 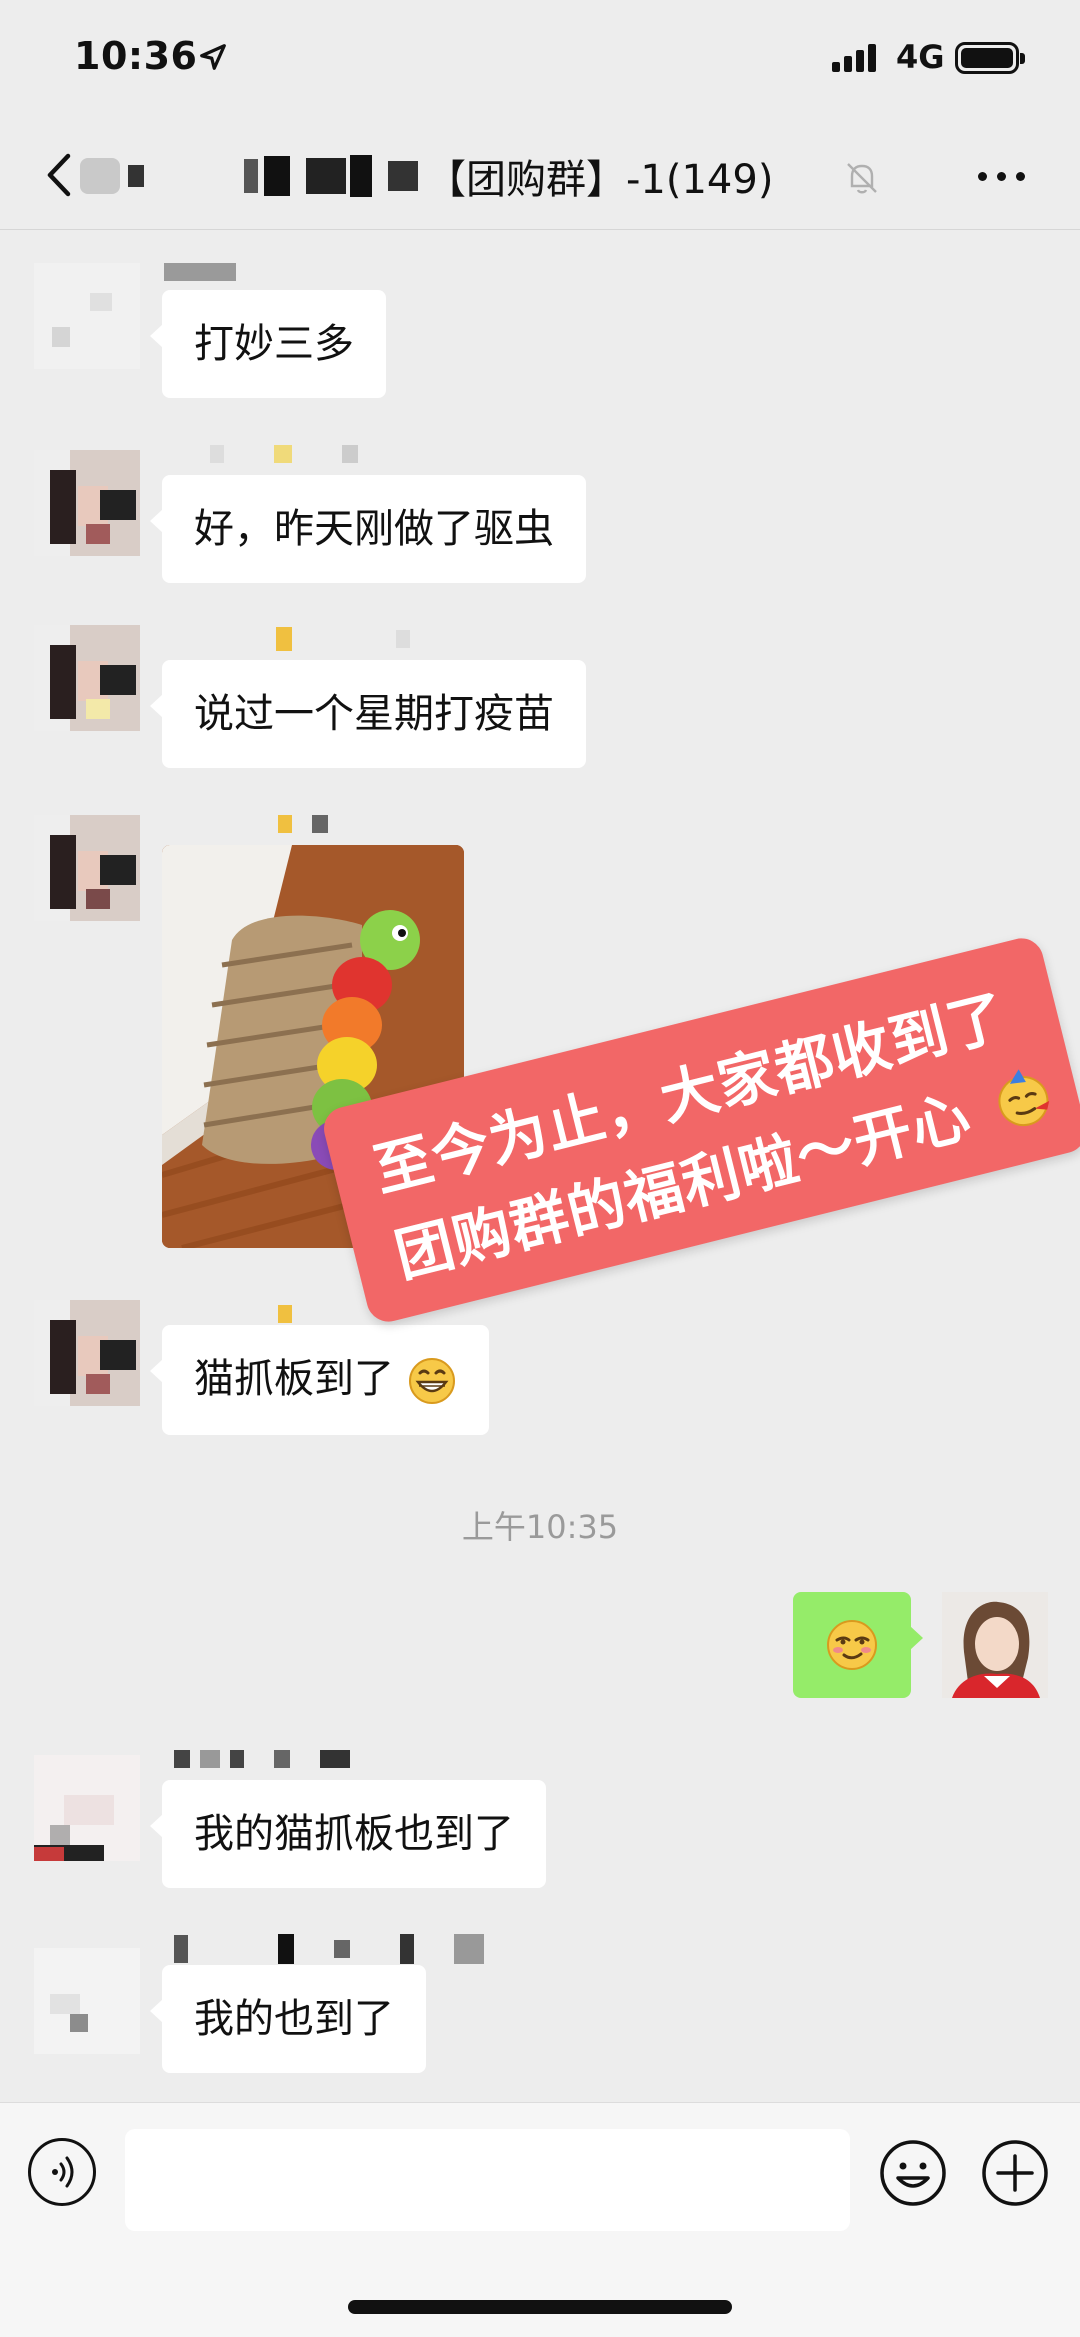 I want to click on chat-title-area: 【团购群】-1(149), so click(x=426, y=176).